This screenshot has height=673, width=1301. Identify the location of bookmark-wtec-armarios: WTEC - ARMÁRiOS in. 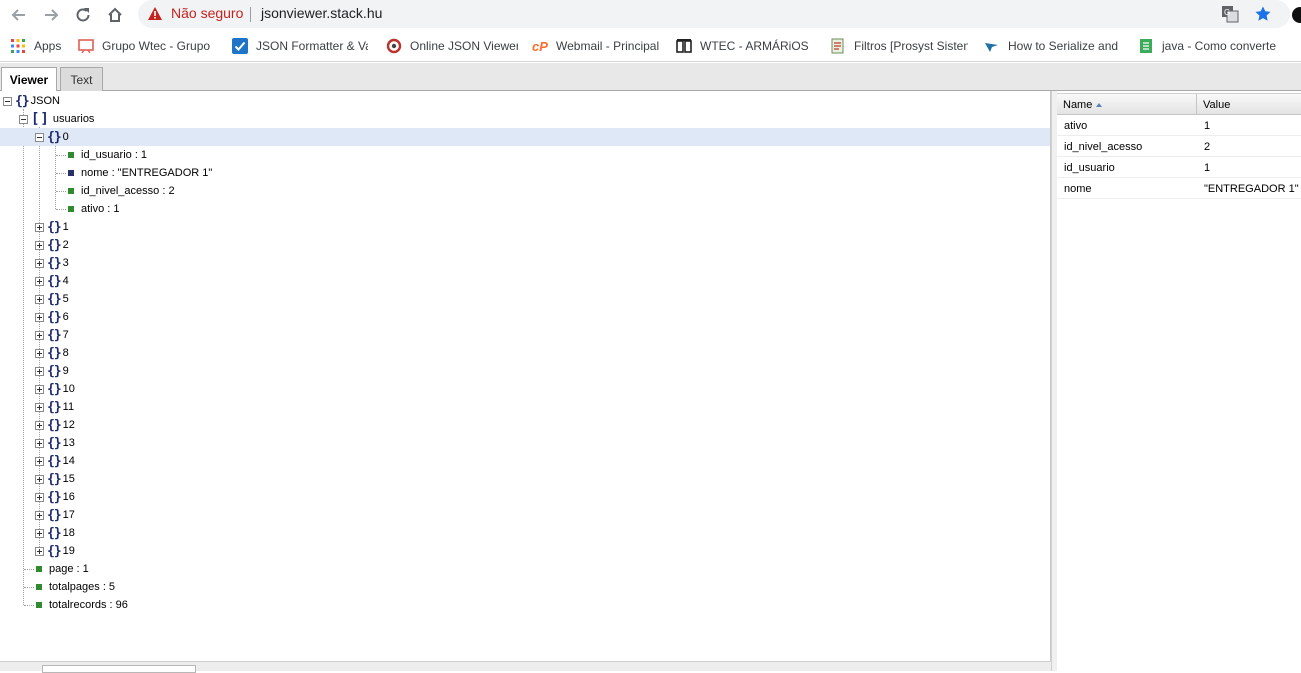
(744, 46).